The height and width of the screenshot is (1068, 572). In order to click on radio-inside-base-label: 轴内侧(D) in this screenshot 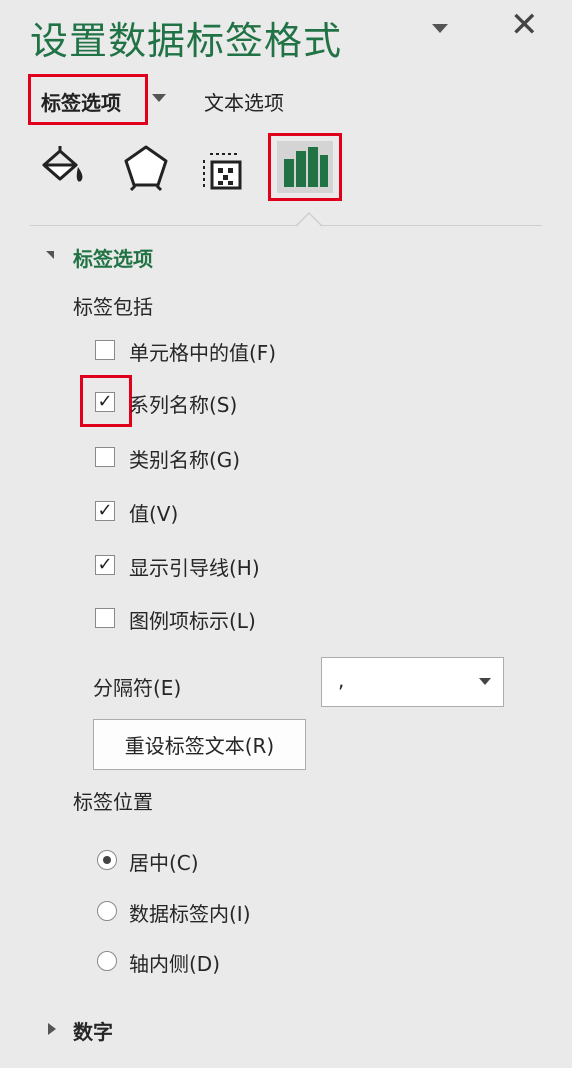, I will do `click(174, 962)`.